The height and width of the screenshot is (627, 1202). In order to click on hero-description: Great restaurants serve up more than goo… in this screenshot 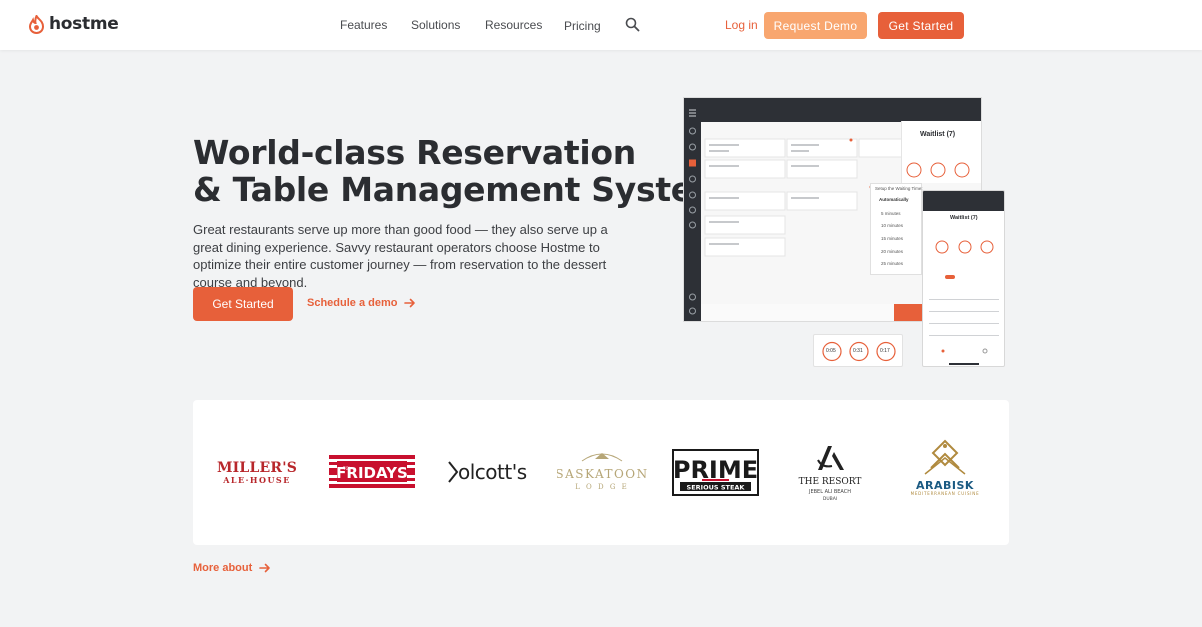, I will do `click(400, 256)`.